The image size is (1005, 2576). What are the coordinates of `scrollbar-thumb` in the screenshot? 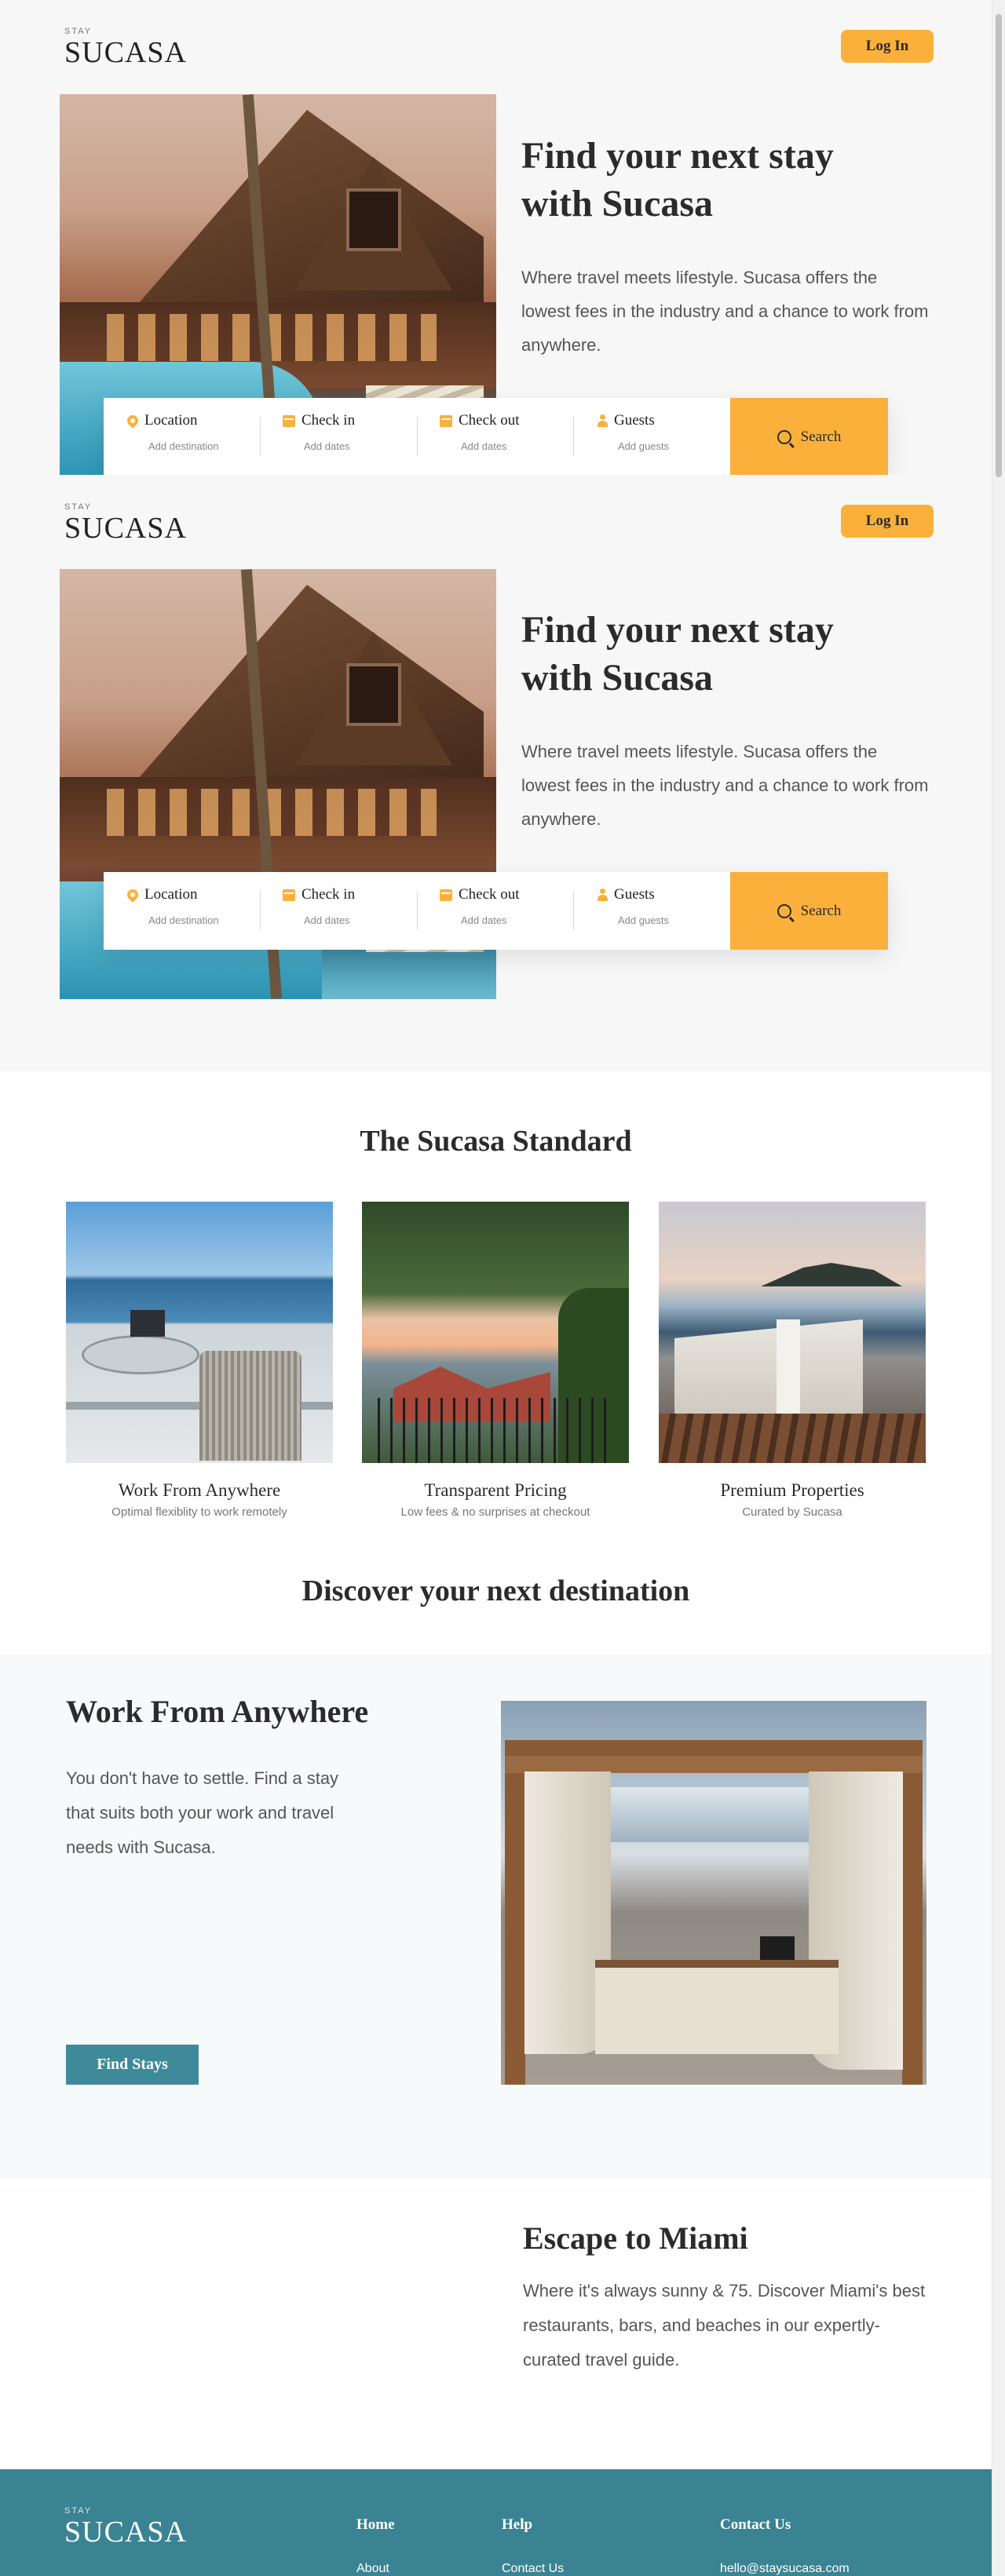 It's located at (999, 245).